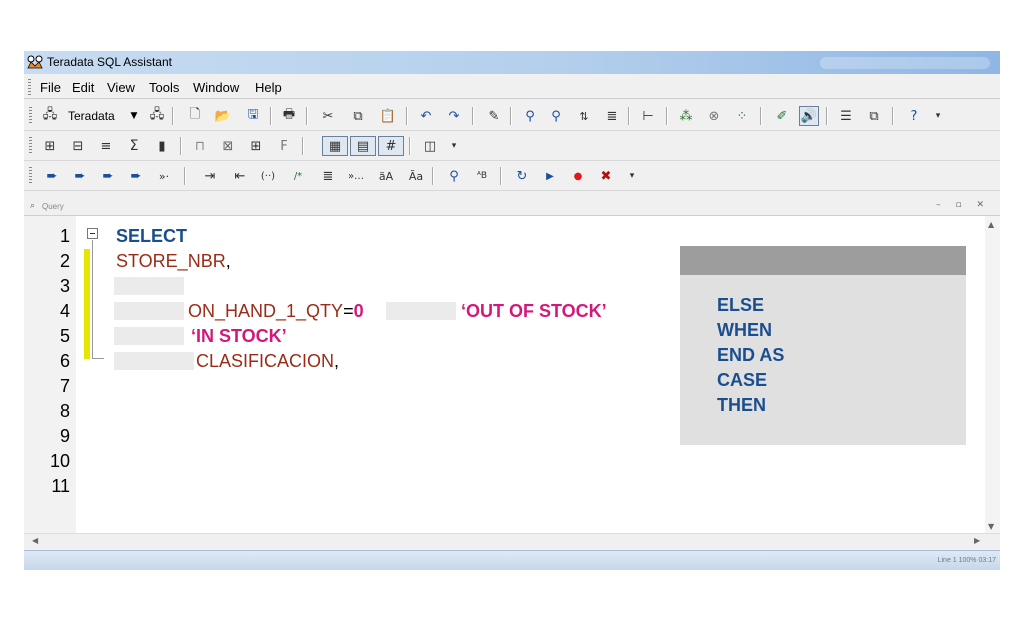 This screenshot has height=620, width=1024. Describe the element at coordinates (416, 176) in the screenshot. I see `case-lower-icon: Ãa` at that location.